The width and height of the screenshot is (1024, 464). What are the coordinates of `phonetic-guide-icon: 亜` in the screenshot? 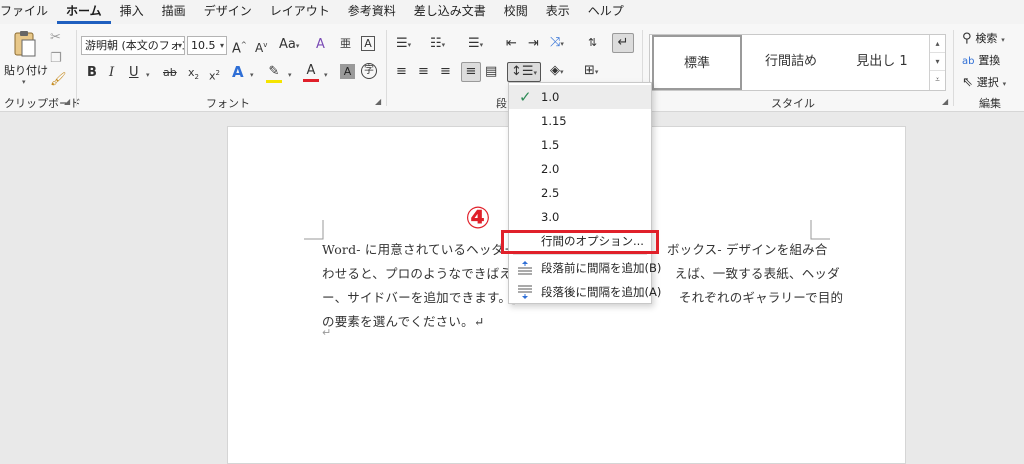 It's located at (345, 44).